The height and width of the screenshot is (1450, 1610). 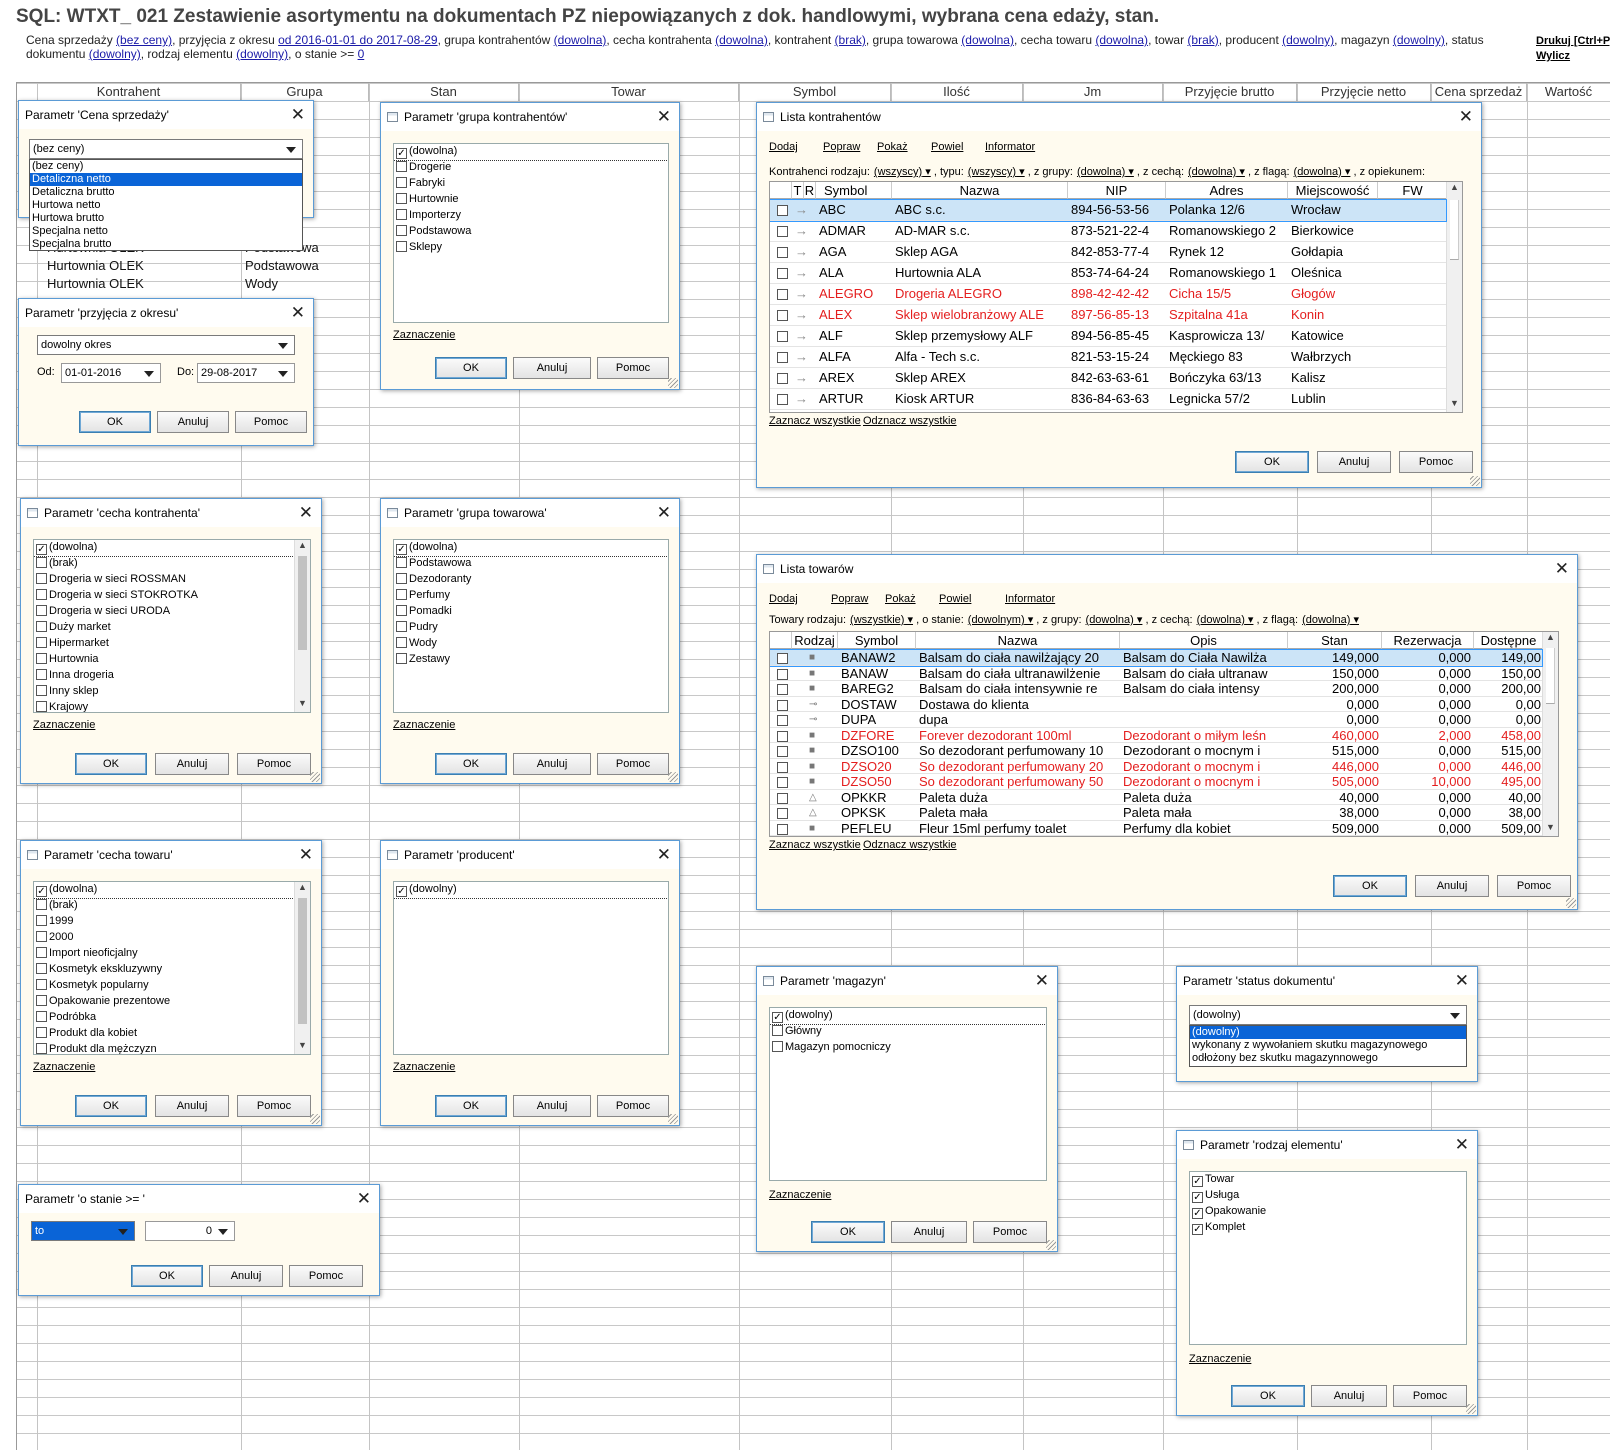 What do you see at coordinates (798, 190) in the screenshot?
I see `col-header: T` at bounding box center [798, 190].